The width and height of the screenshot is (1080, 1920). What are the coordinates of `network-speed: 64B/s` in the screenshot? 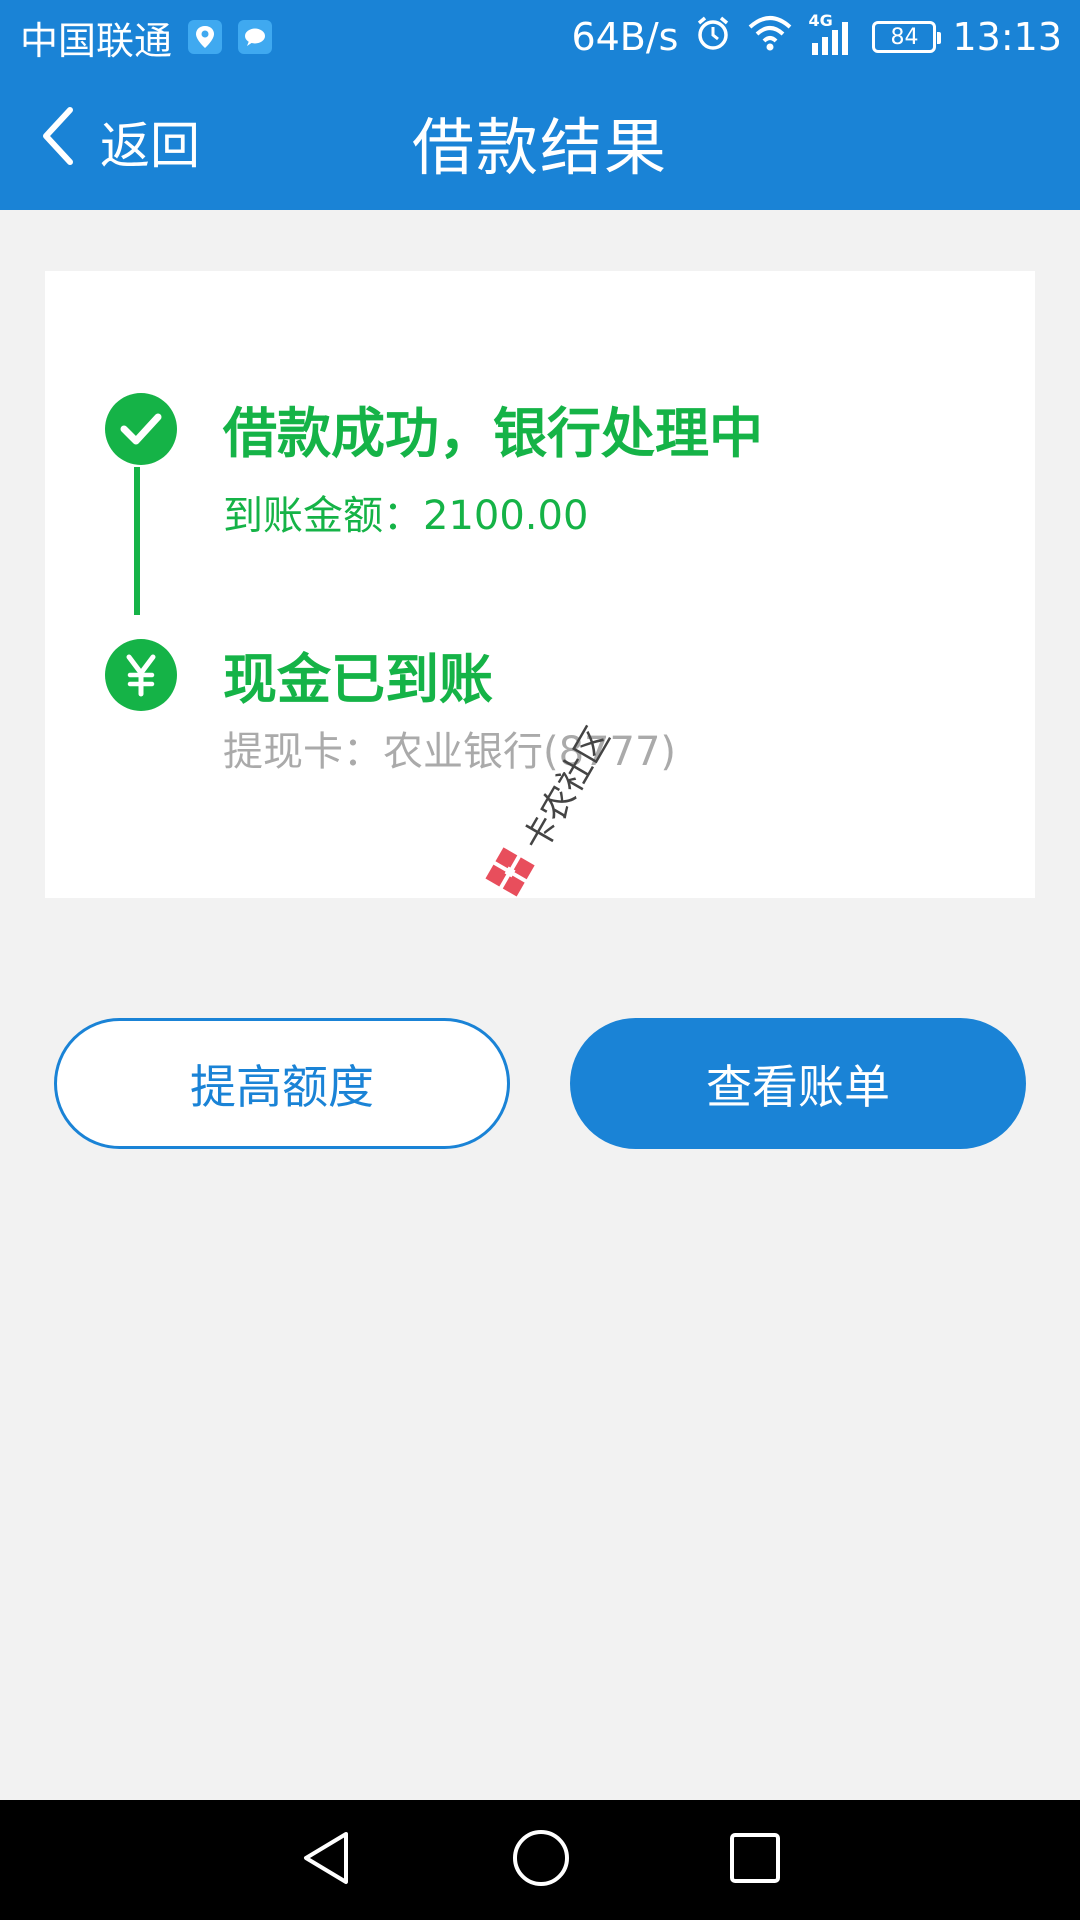 It's located at (625, 37).